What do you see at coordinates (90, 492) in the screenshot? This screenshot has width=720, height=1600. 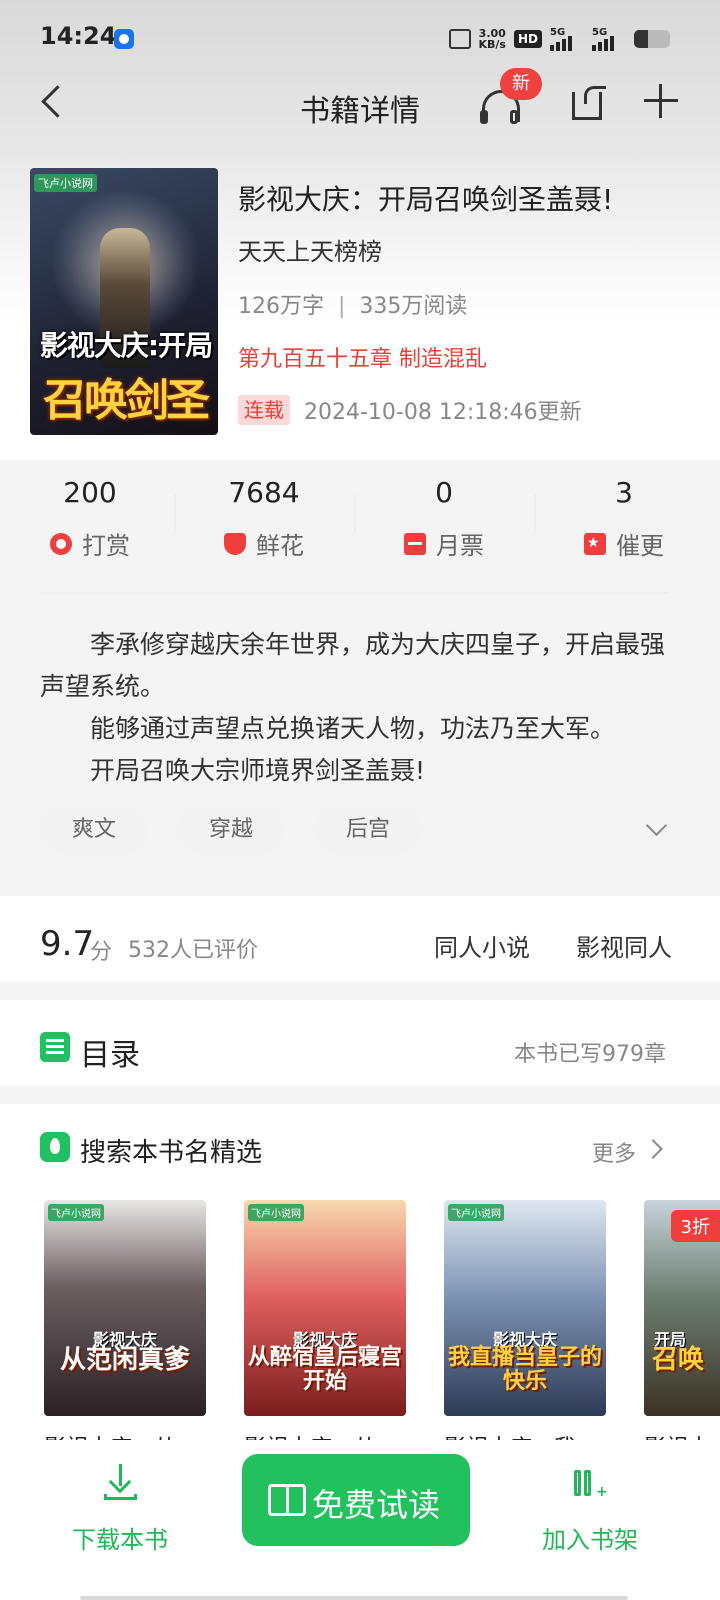 I see `tip-count: 200` at bounding box center [90, 492].